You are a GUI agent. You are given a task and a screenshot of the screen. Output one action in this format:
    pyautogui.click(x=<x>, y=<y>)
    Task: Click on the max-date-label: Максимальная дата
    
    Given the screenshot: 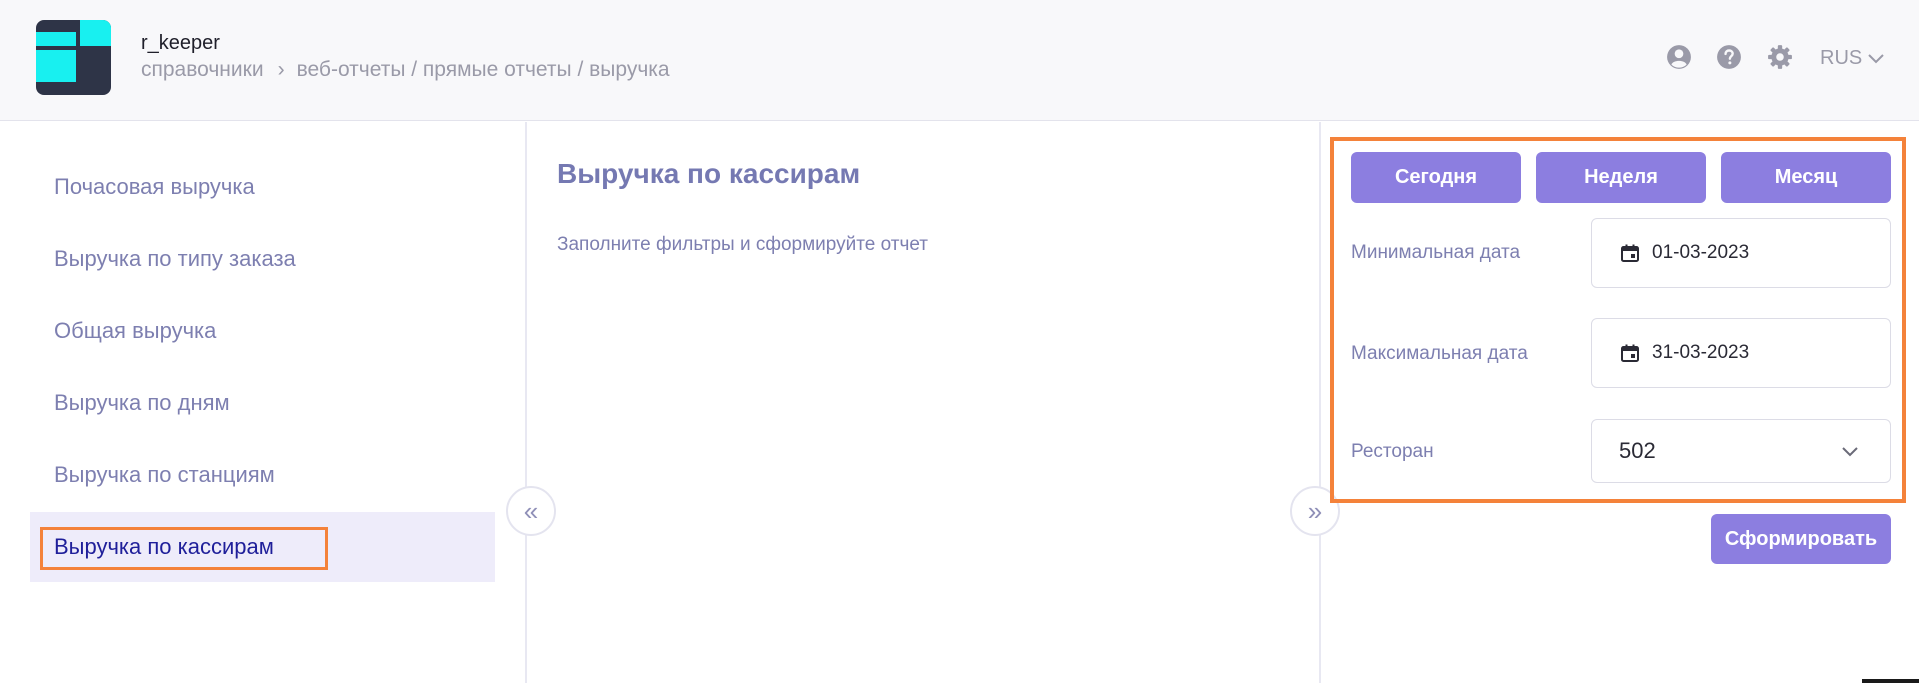 What is the action you would take?
    pyautogui.click(x=1439, y=353)
    